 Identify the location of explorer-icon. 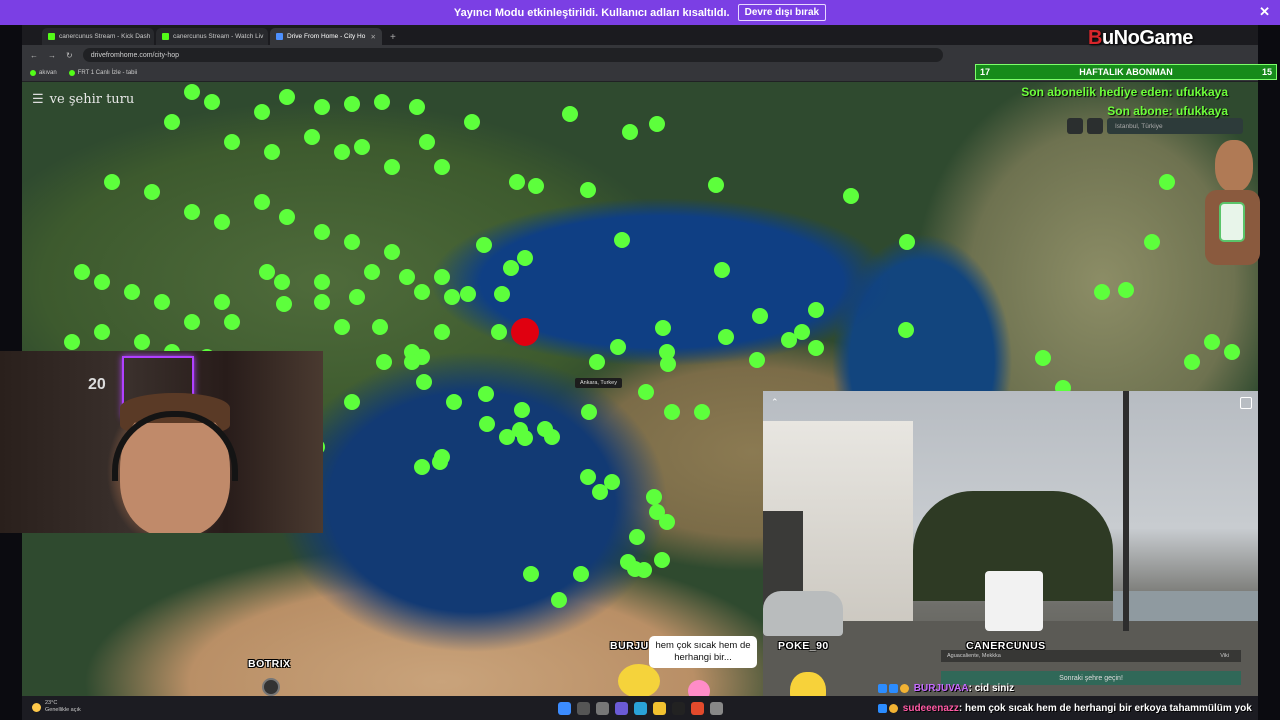
(659, 708).